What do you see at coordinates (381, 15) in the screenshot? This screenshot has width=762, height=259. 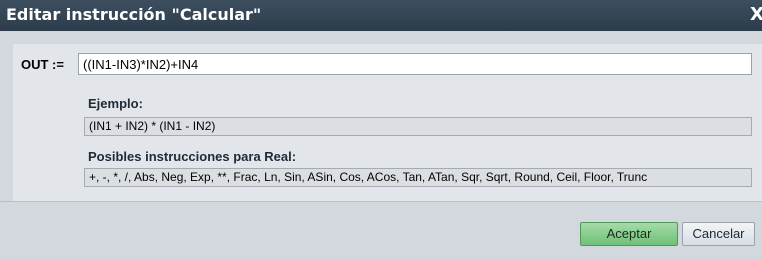 I see `dialog-titlebar: Editar instrucción "Calcular" X` at bounding box center [381, 15].